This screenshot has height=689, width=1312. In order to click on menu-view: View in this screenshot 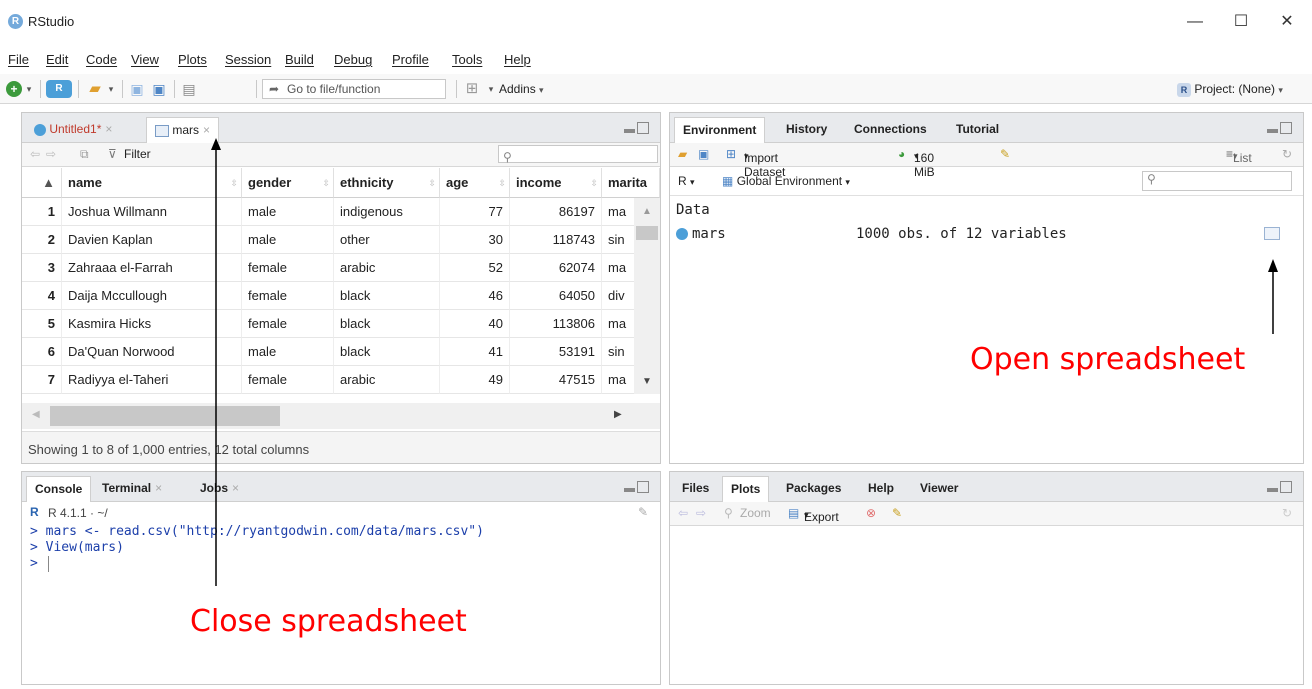, I will do `click(145, 59)`.